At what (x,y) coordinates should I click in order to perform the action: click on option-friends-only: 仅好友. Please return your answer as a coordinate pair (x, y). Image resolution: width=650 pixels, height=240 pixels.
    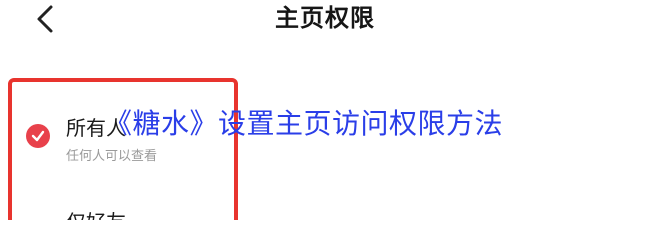
    Looking at the image, I should click on (126, 211).